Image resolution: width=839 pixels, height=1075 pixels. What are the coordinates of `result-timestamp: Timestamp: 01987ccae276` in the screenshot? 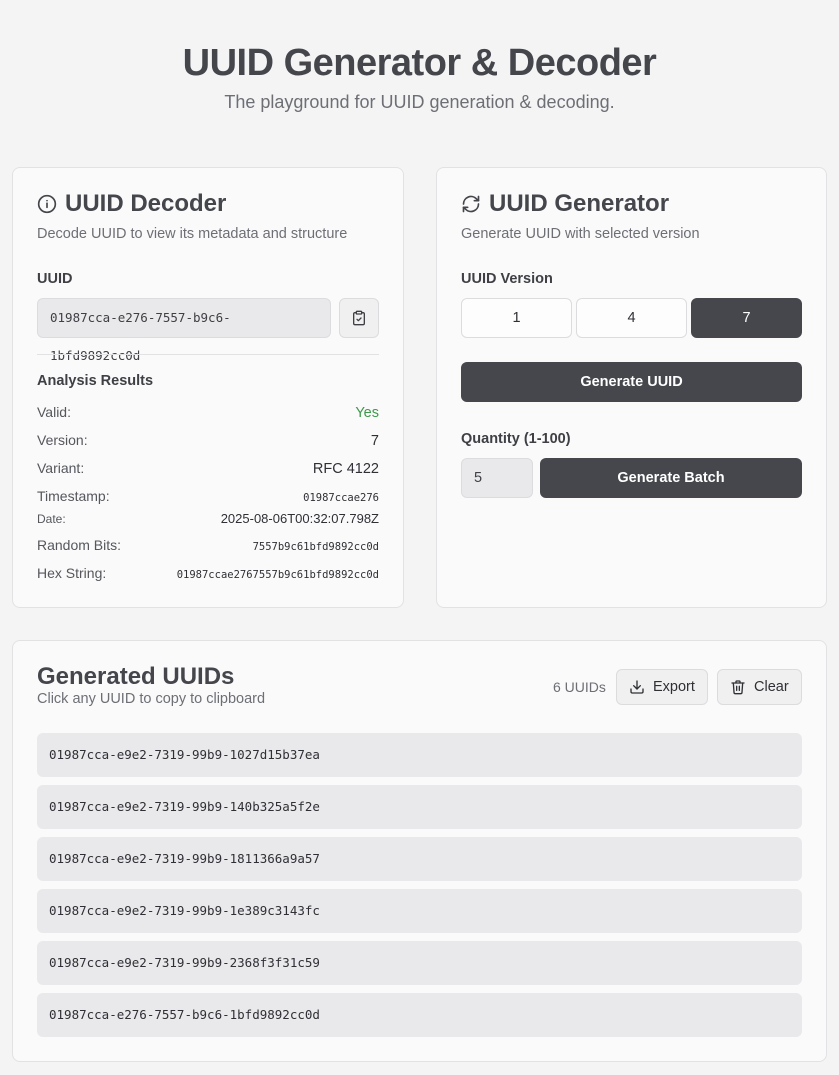 It's located at (208, 496).